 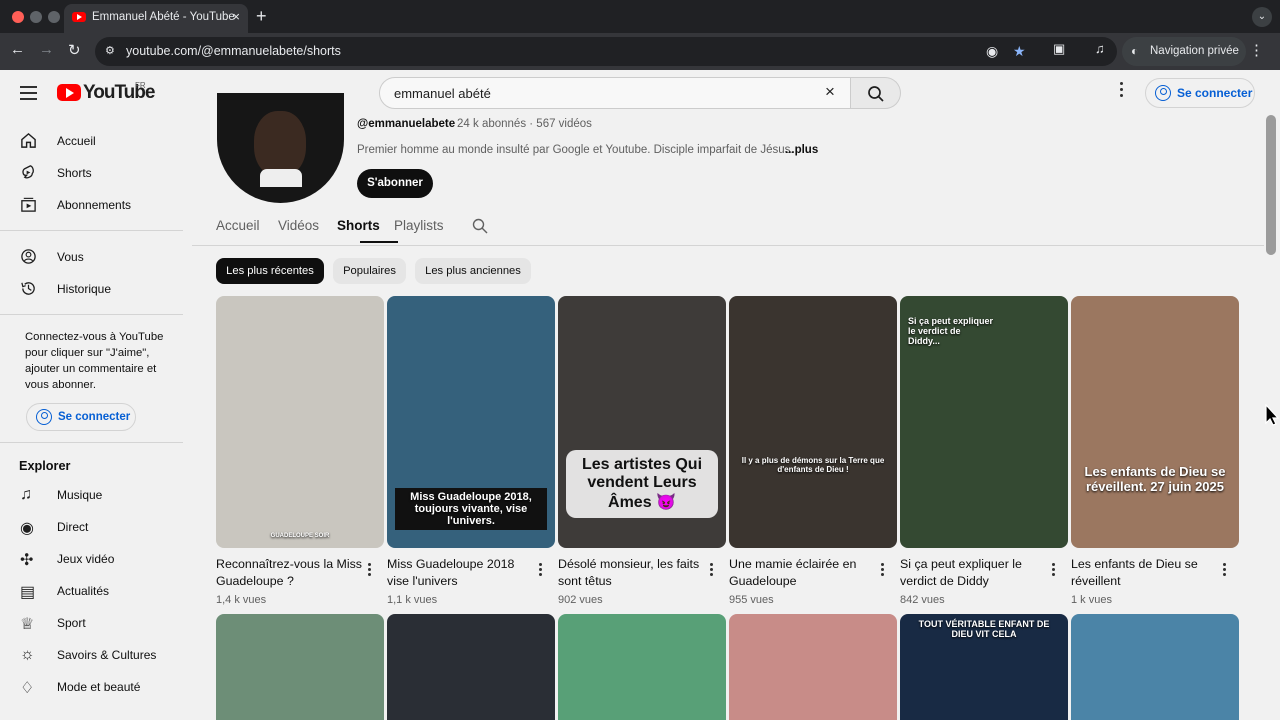 What do you see at coordinates (91, 686) in the screenshot?
I see `sidebar-item-fashion: ♢ Mode et beauté` at bounding box center [91, 686].